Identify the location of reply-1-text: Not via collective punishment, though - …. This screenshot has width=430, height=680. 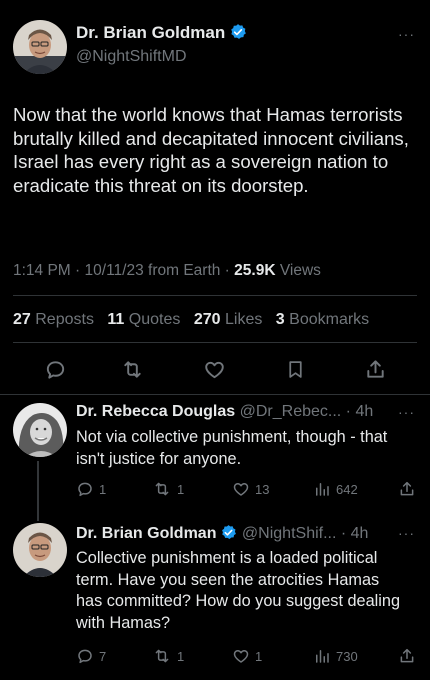
(232, 448).